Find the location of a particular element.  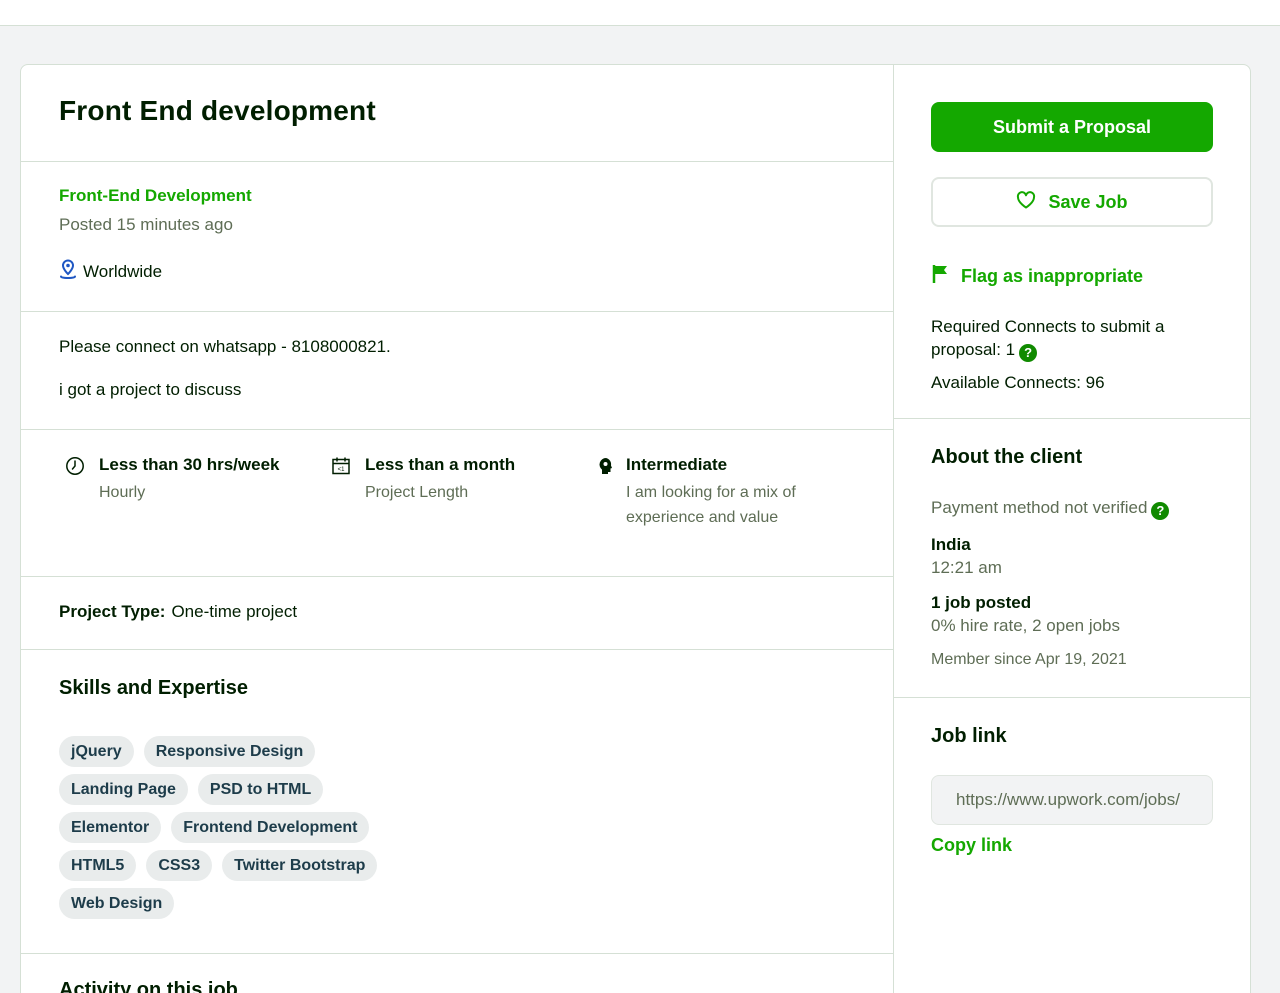

location-label: Worldwide is located at coordinates (123, 271).